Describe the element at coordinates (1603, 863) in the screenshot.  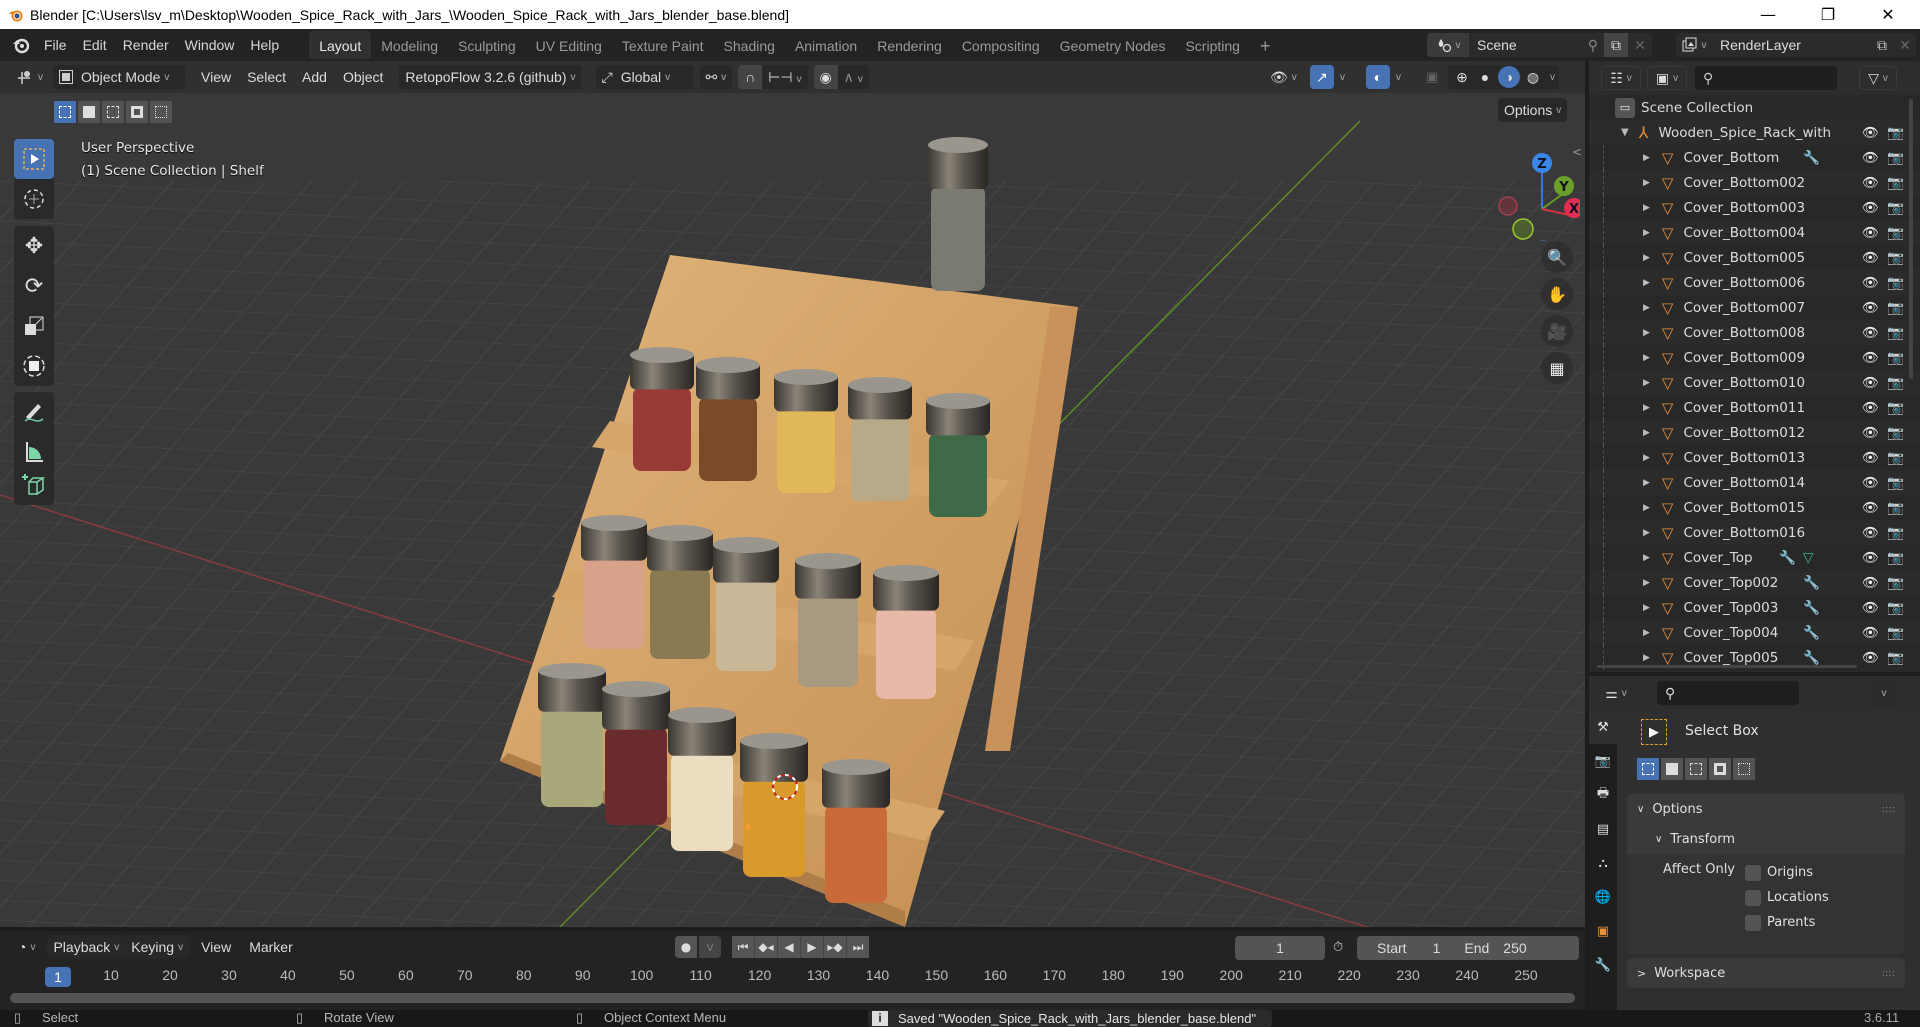
I see `tab-scene: ⛬` at that location.